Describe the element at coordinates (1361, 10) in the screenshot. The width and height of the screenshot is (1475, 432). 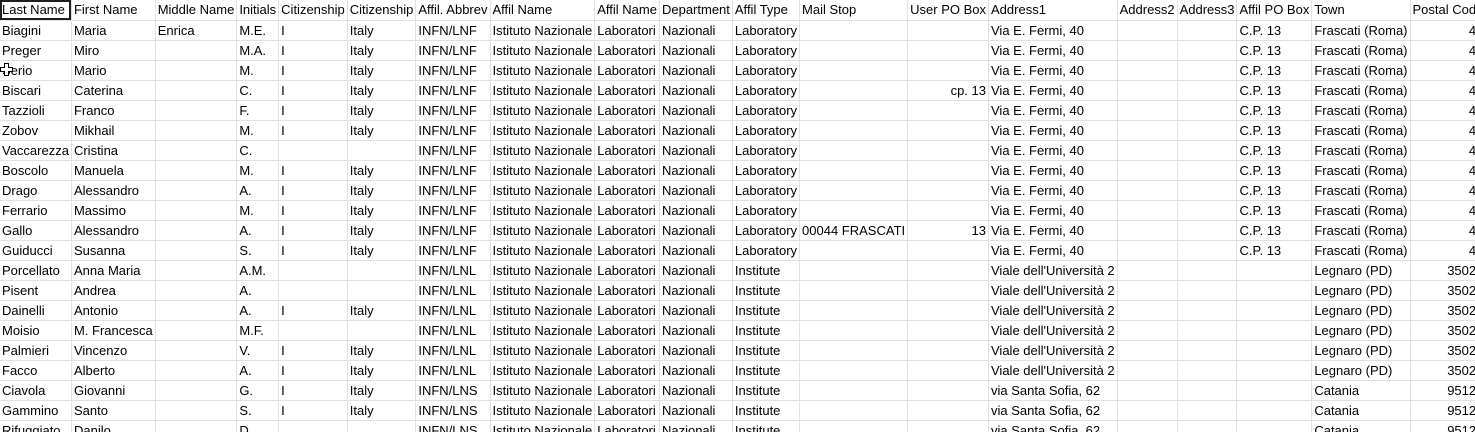
I see `column-header-cell: Town` at that location.